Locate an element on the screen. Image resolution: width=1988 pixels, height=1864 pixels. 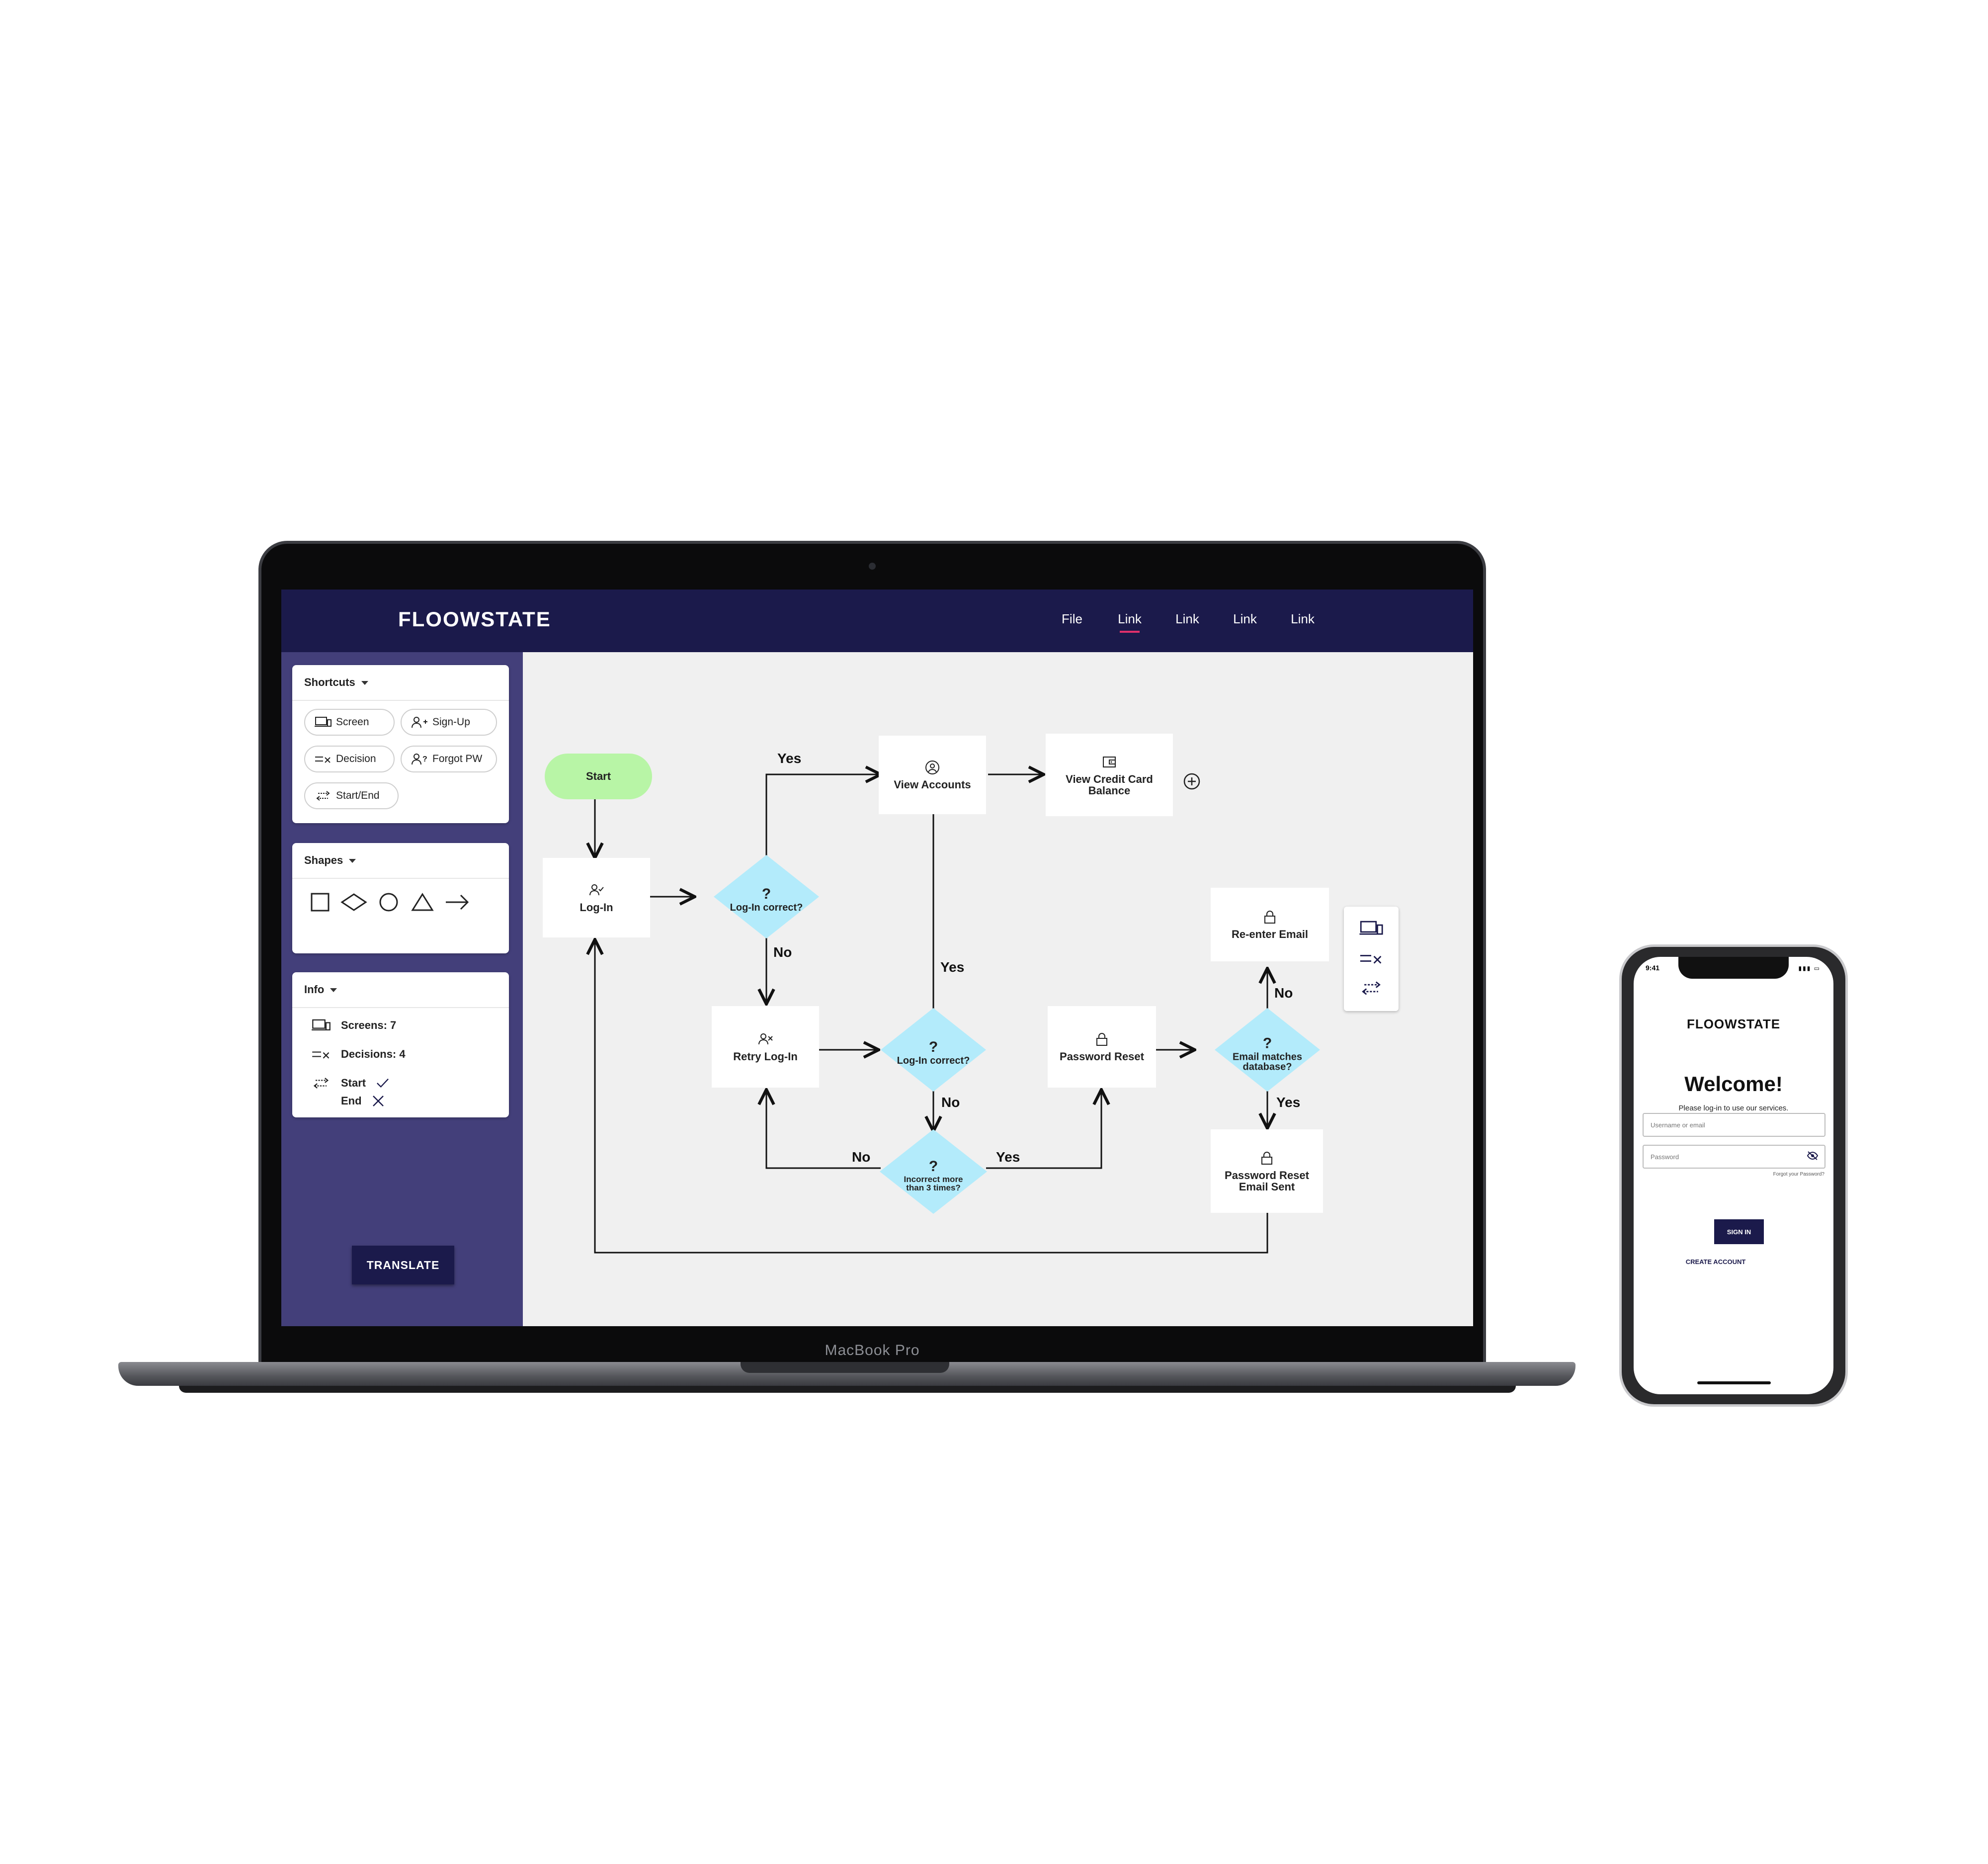
welcome-title: Welcome! is located at coordinates (1733, 1084).